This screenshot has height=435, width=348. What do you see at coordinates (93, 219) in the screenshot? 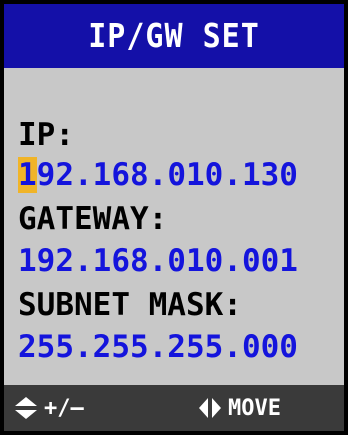
I see `gateway-label: GATEWAY:` at bounding box center [93, 219].